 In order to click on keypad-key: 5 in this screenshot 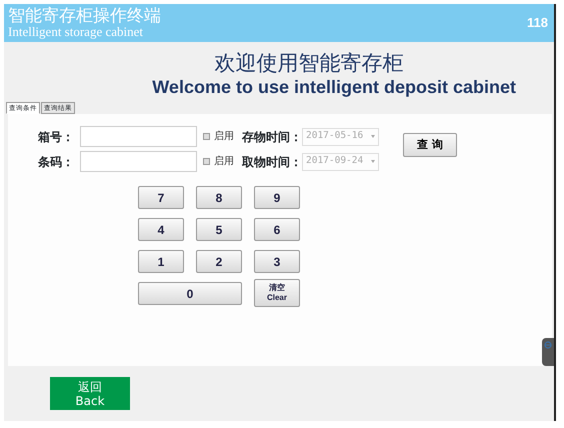, I will do `click(219, 229)`.